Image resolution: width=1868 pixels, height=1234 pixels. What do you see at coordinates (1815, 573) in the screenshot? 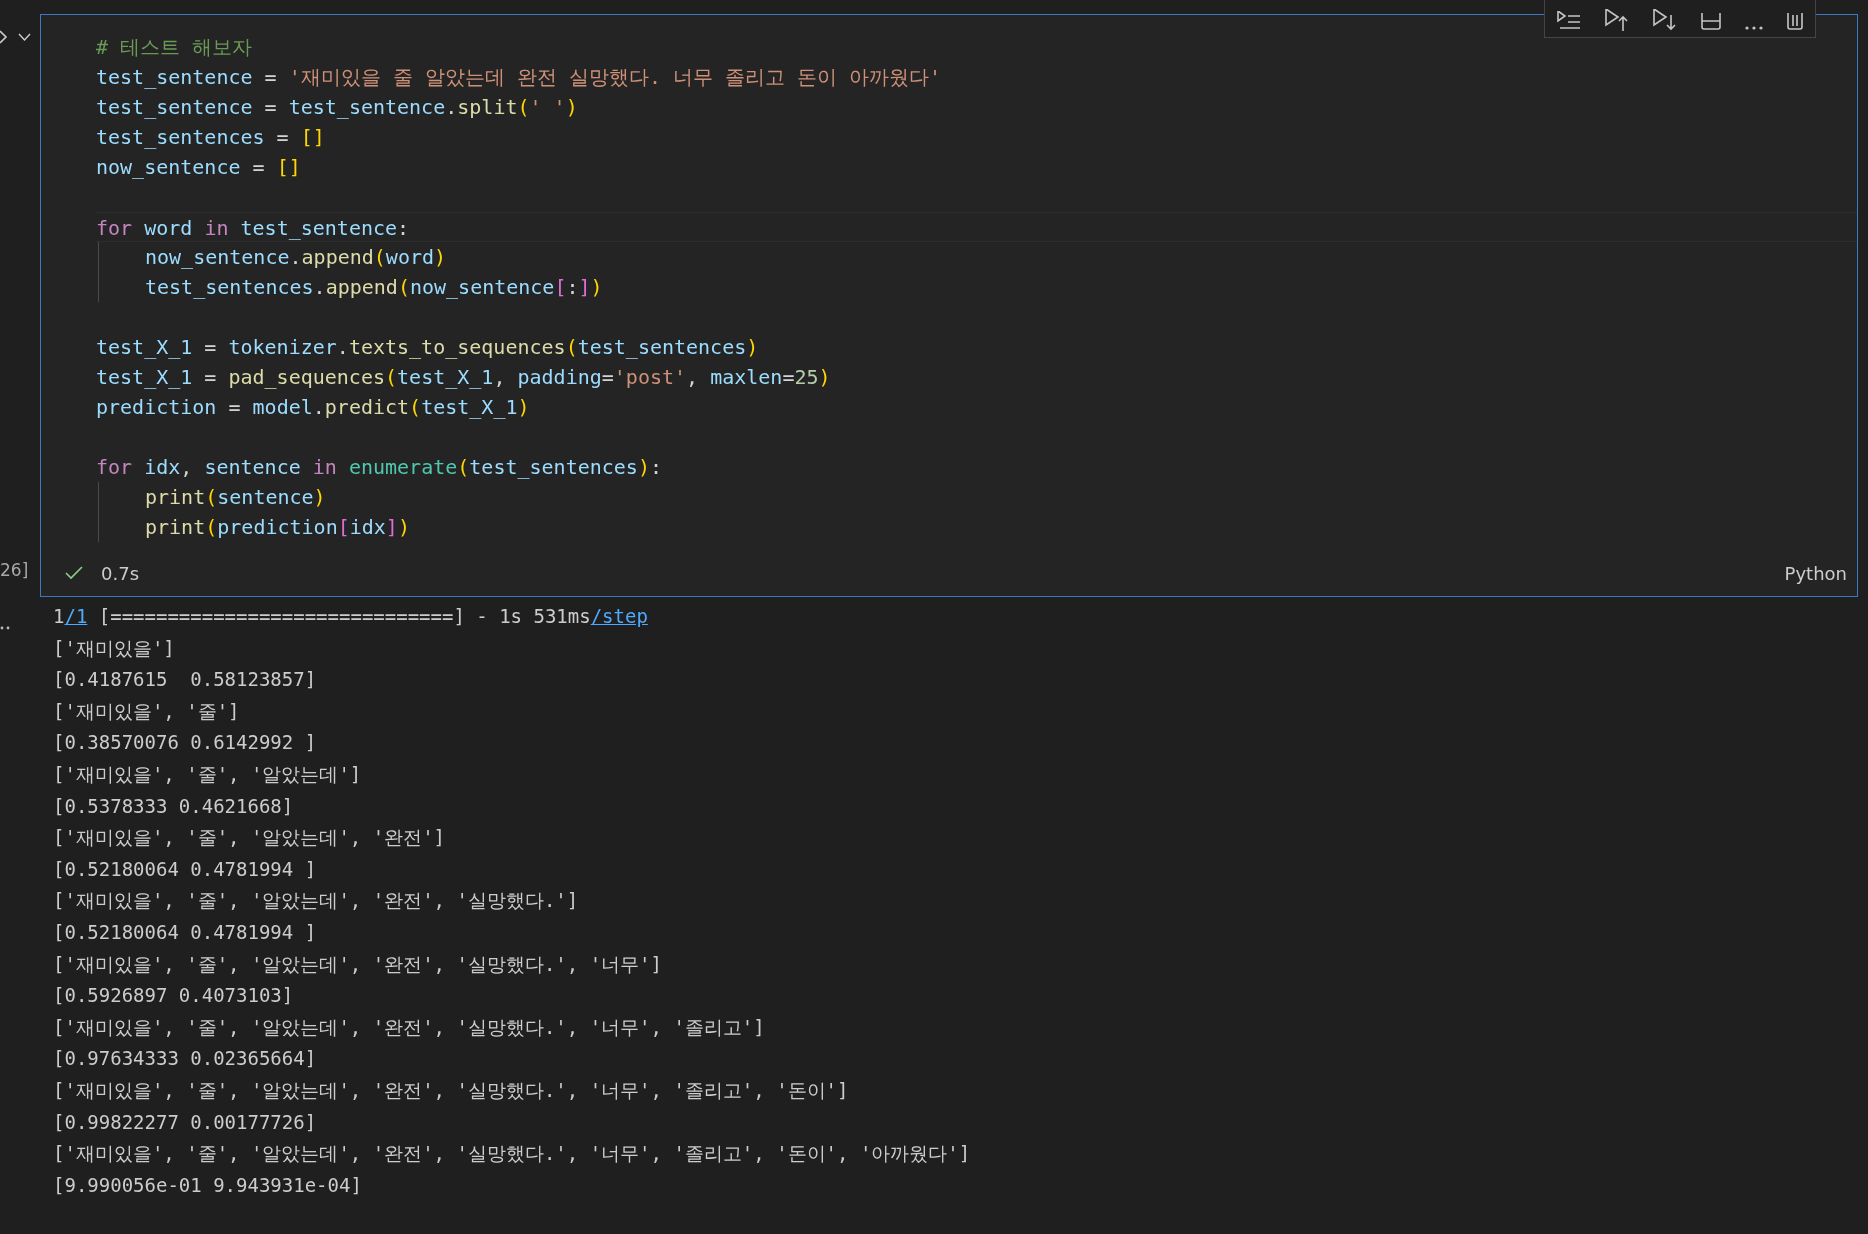
I see `language-label: Python` at bounding box center [1815, 573].